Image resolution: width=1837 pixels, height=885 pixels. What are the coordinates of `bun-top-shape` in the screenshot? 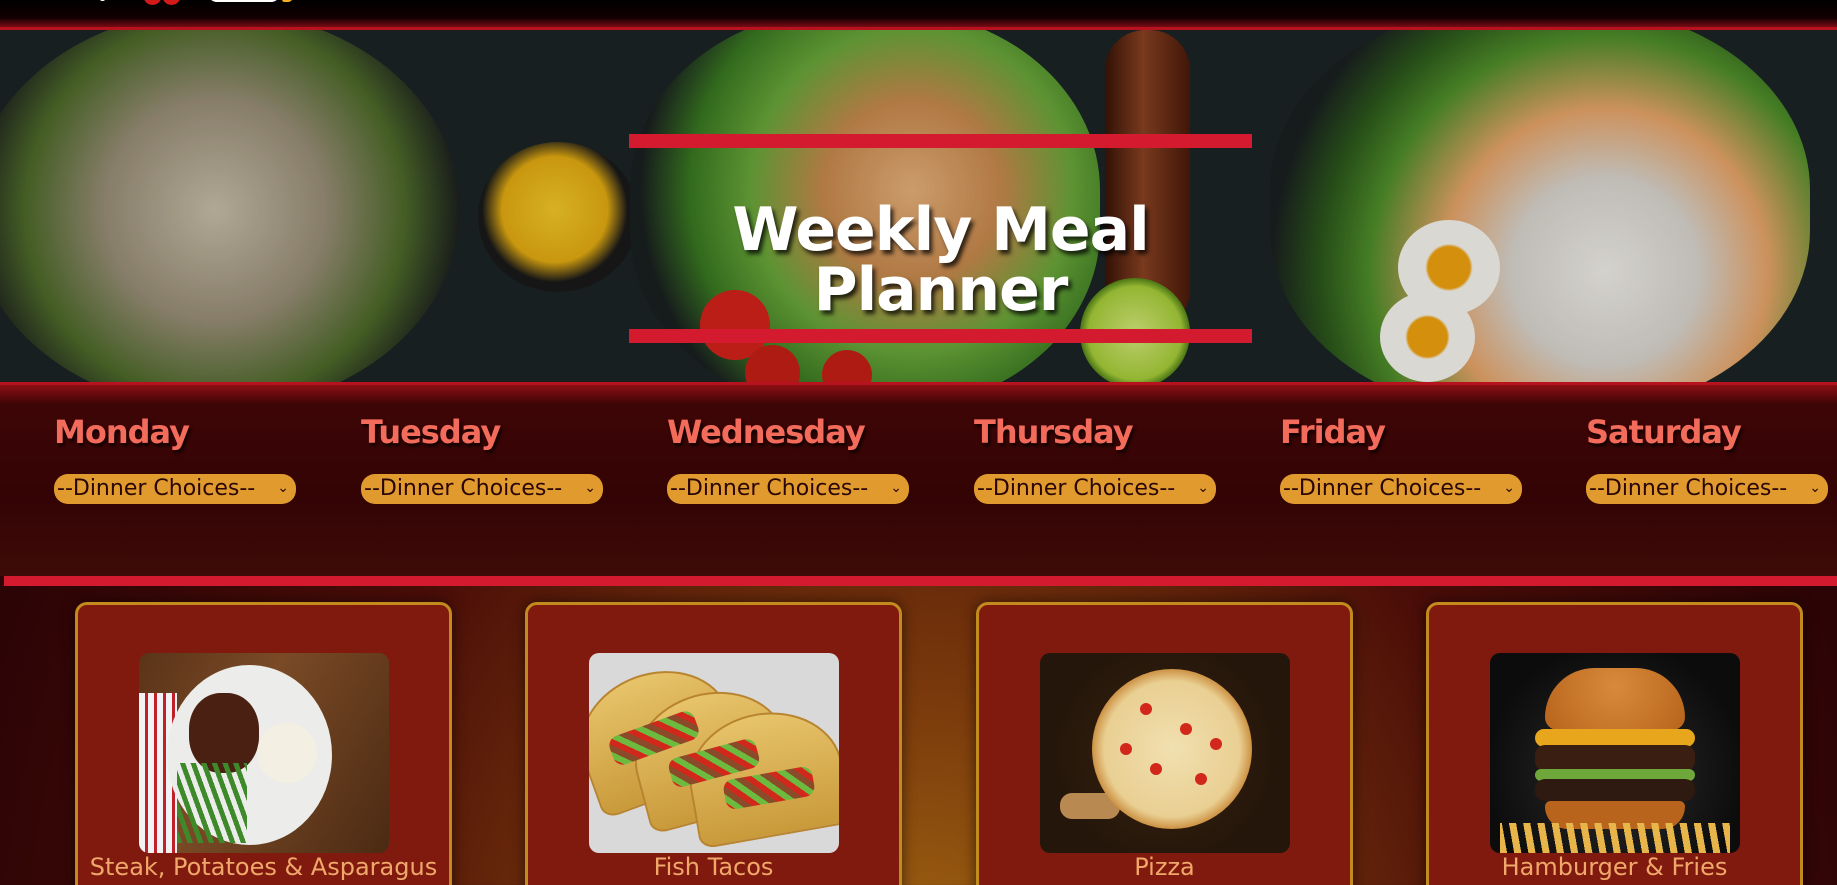 It's located at (1614, 699).